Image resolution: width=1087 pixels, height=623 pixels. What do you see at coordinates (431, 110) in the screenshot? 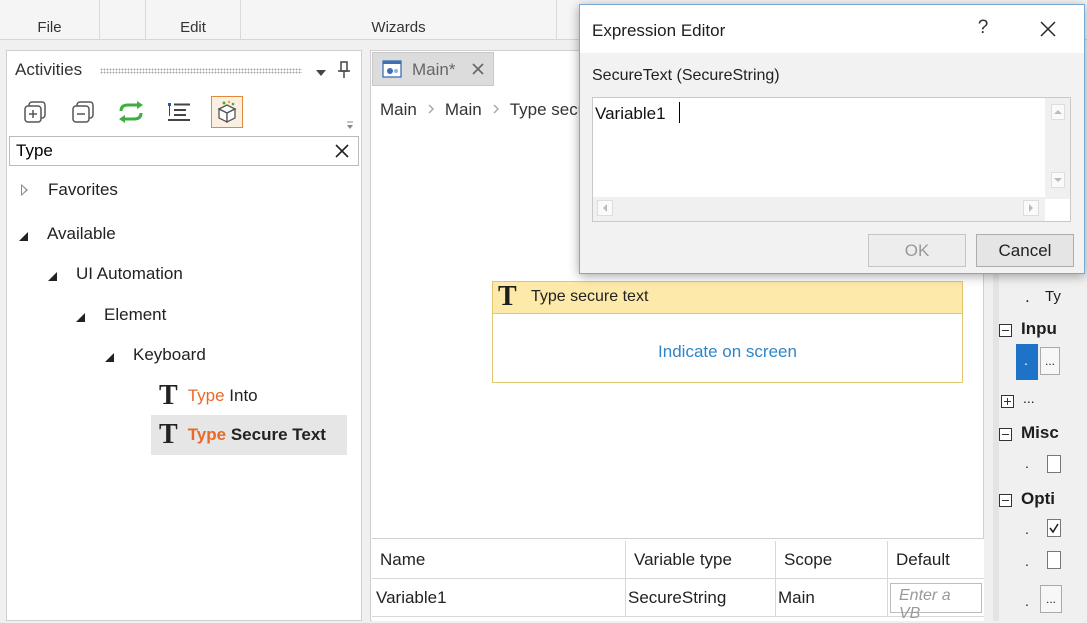
I see `chevron-right-icon` at bounding box center [431, 110].